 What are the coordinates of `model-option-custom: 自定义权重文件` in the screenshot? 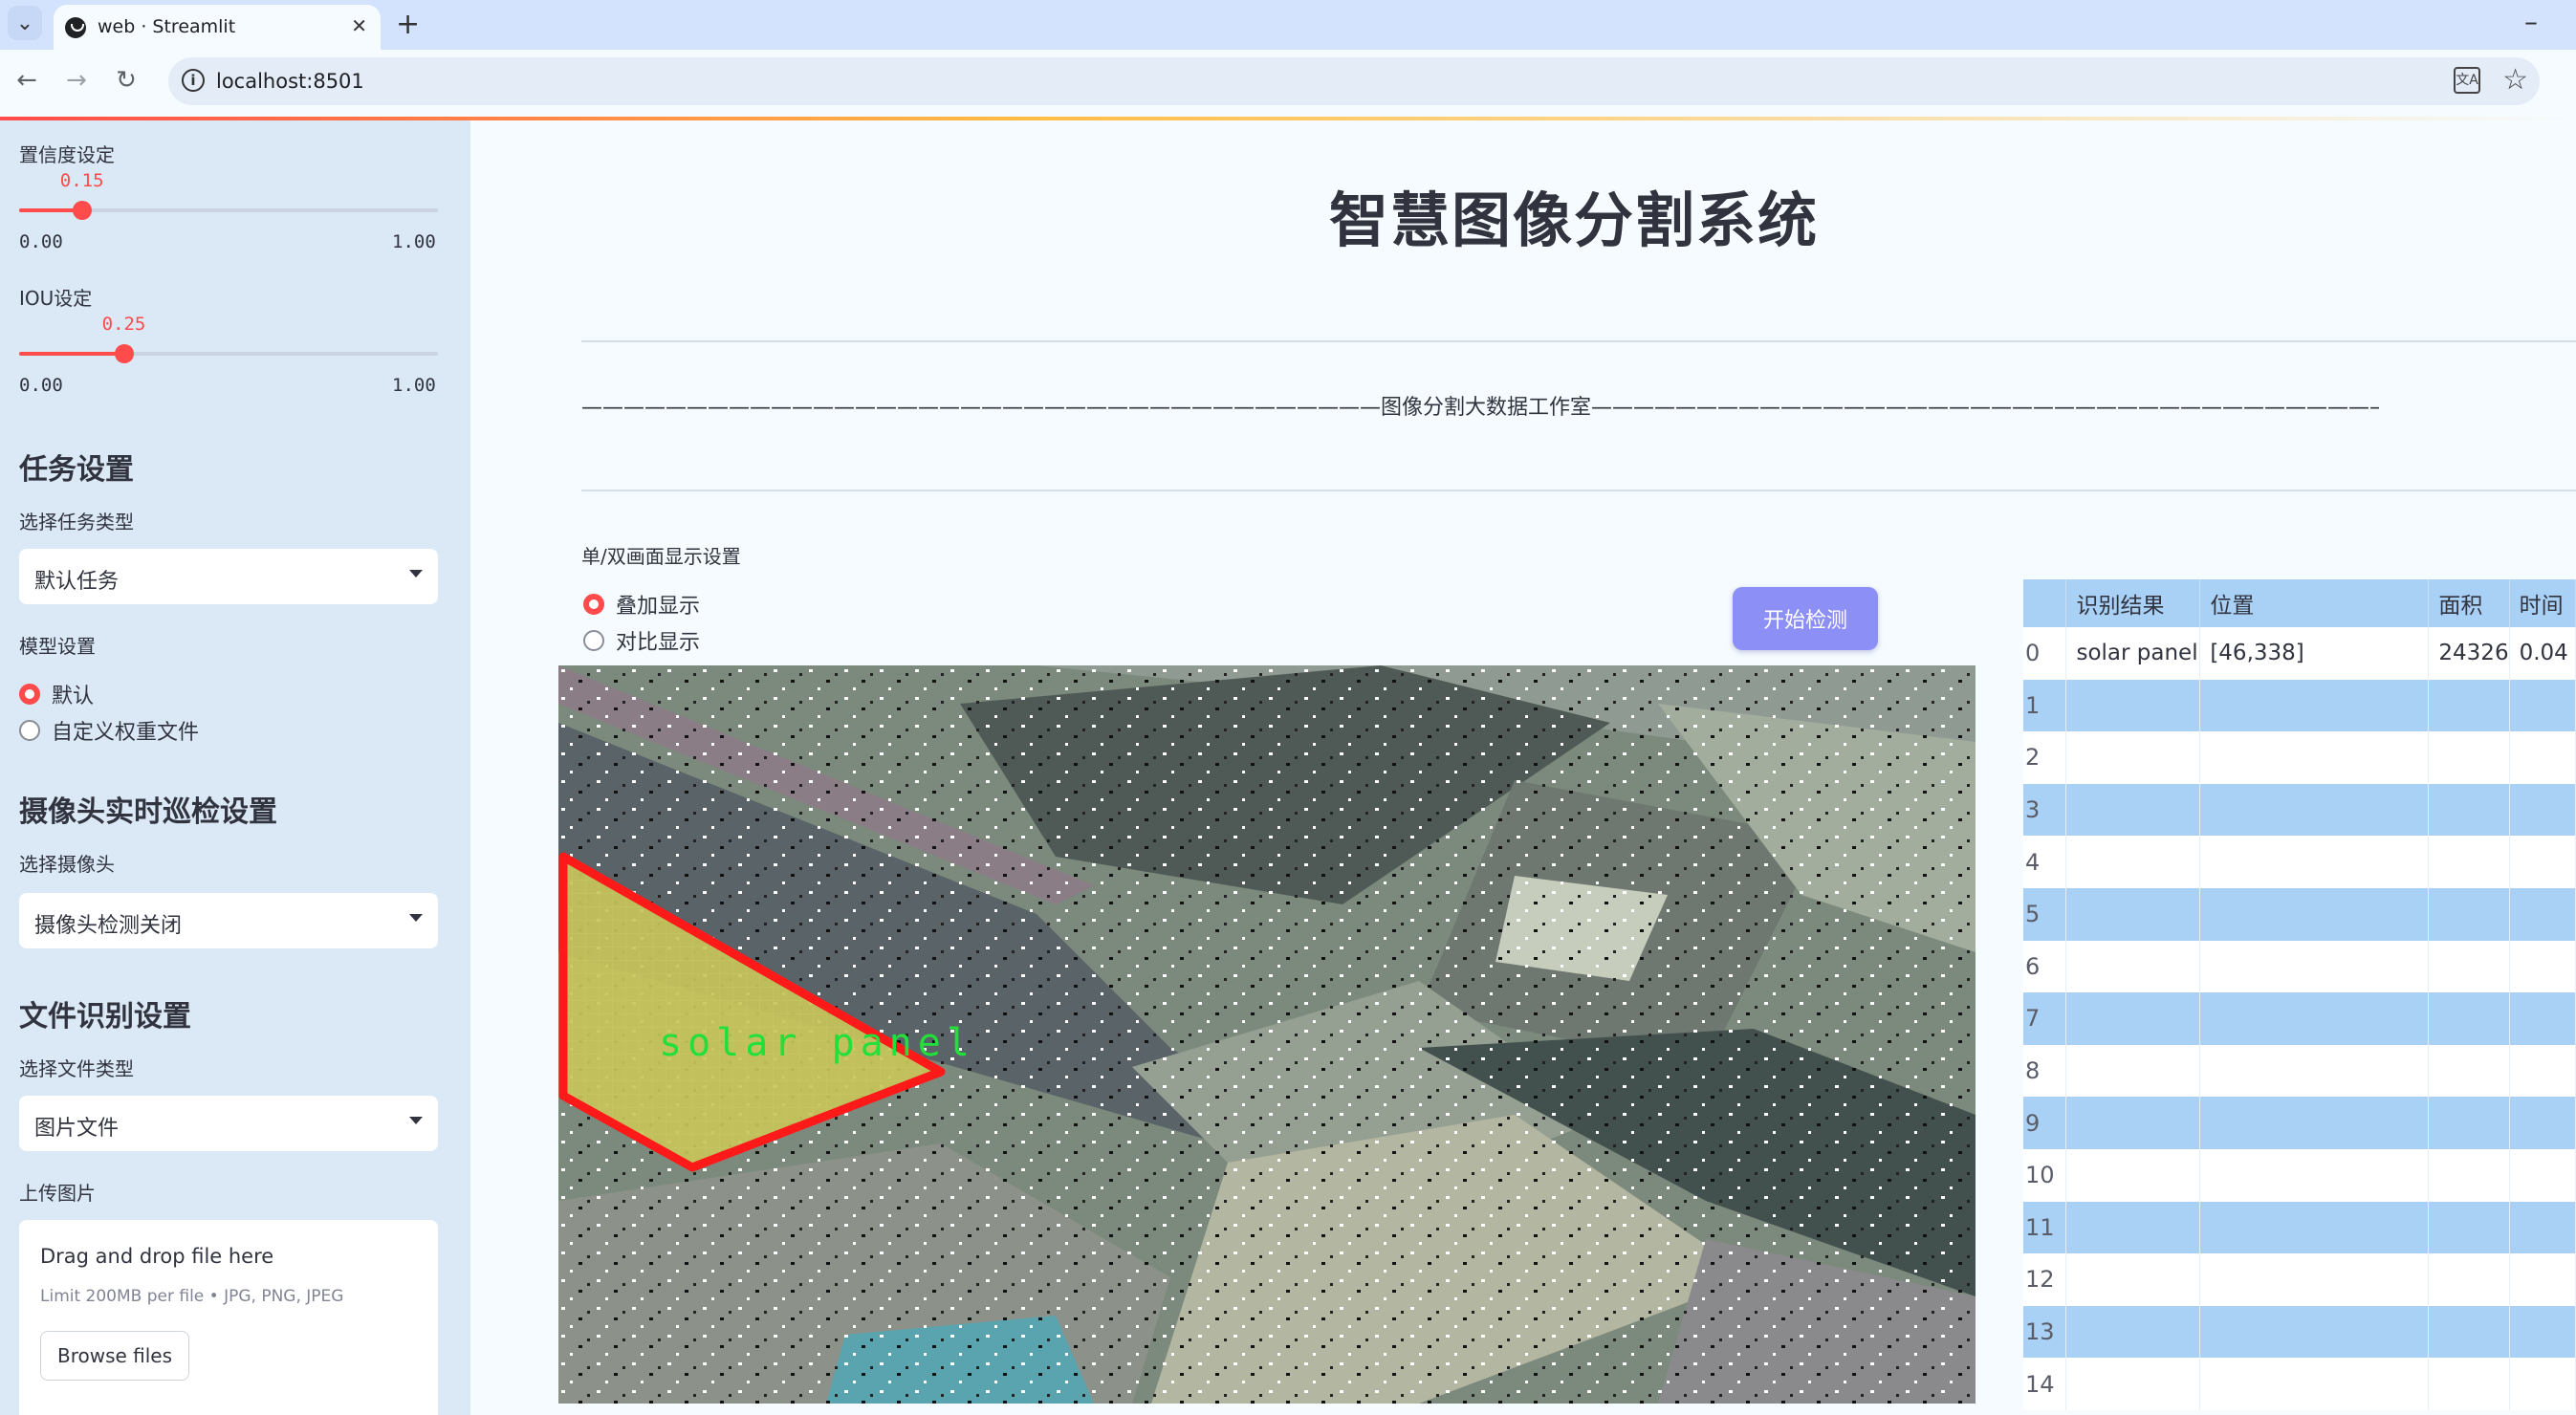 It's located at (109, 731).